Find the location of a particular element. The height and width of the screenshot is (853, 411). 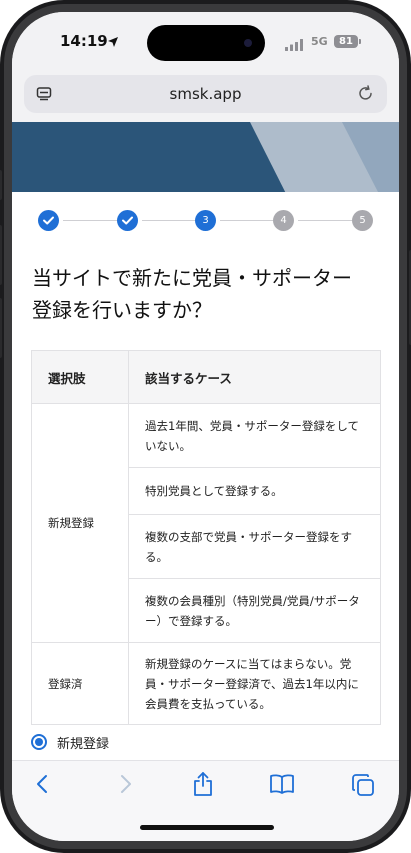

battery-tip is located at coordinates (360, 41).